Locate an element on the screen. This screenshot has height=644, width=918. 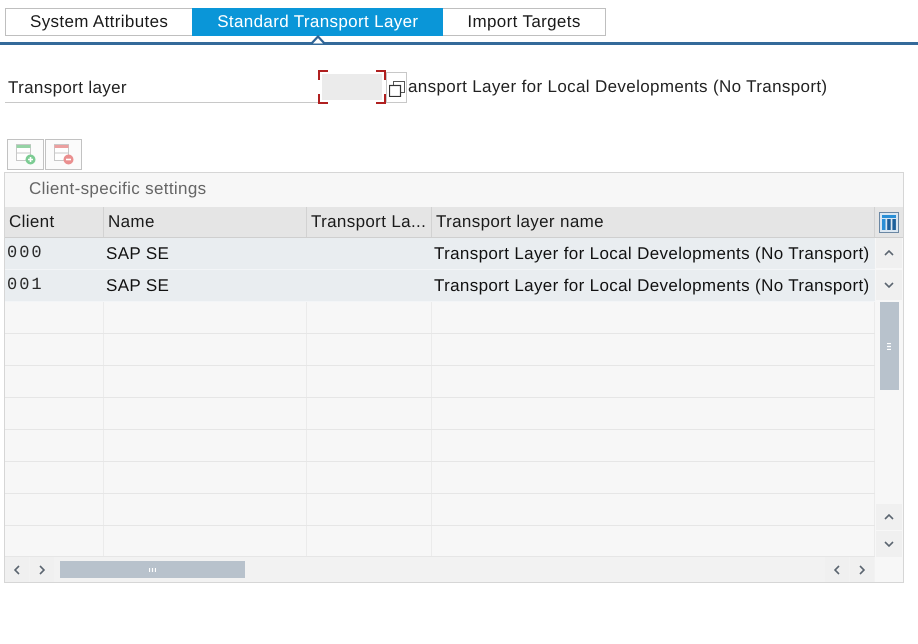
insert-row-icon is located at coordinates (26, 154).